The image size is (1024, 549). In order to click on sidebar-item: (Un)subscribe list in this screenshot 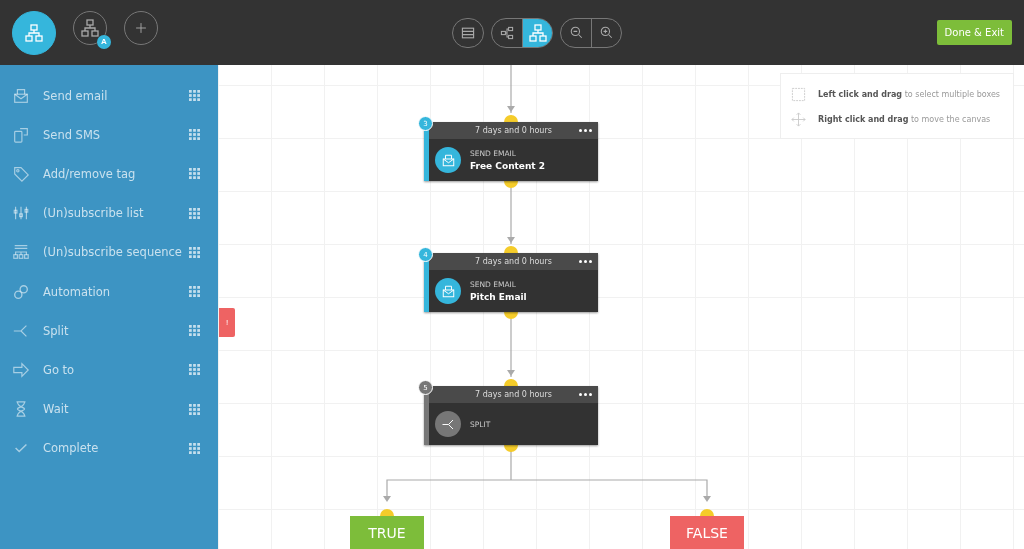, I will do `click(109, 213)`.